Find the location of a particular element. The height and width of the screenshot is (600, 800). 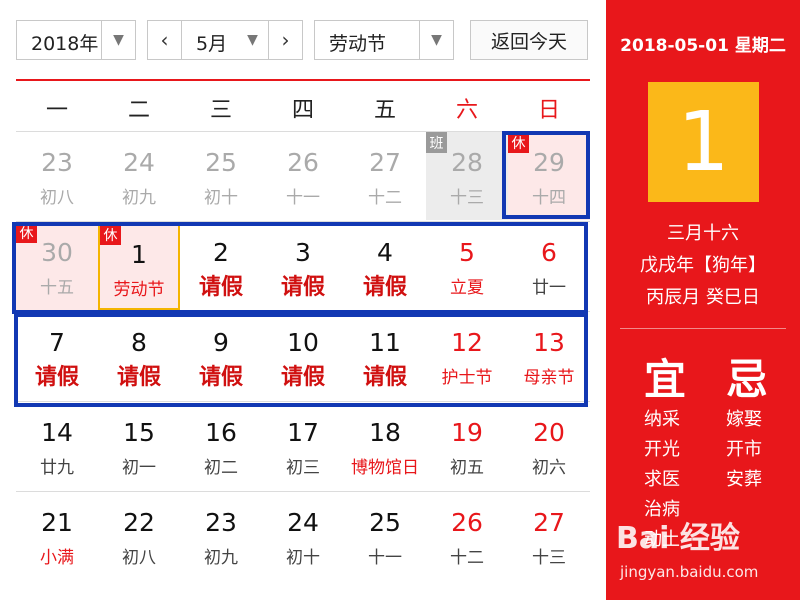

baidu-watermark: Bai 经验 is located at coordinates (678, 538).